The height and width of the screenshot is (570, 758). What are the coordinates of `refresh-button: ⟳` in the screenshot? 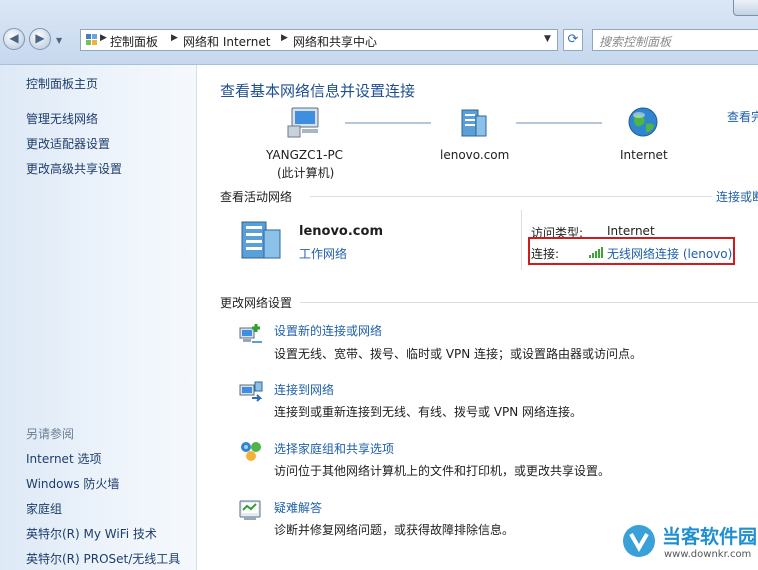 It's located at (573, 40).